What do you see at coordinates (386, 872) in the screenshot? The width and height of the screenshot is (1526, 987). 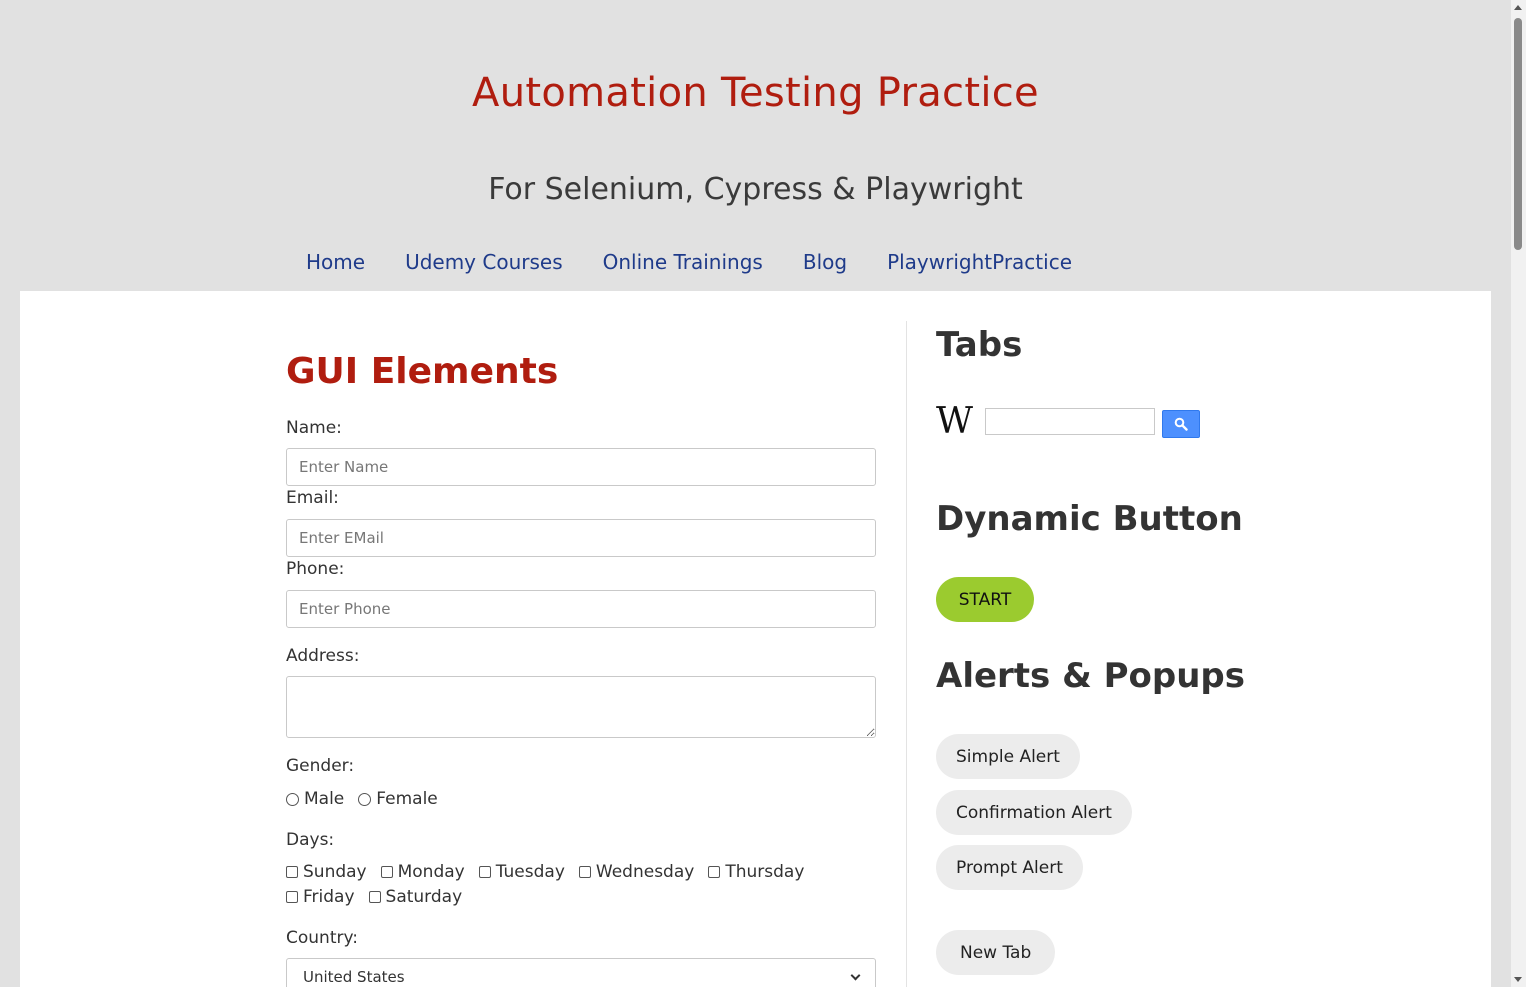 I see `monday-checkbox` at bounding box center [386, 872].